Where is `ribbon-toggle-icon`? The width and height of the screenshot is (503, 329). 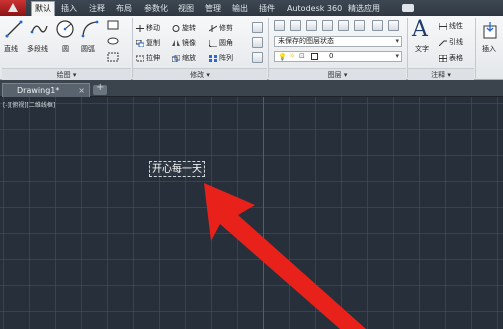 ribbon-toggle-icon is located at coordinates (408, 8).